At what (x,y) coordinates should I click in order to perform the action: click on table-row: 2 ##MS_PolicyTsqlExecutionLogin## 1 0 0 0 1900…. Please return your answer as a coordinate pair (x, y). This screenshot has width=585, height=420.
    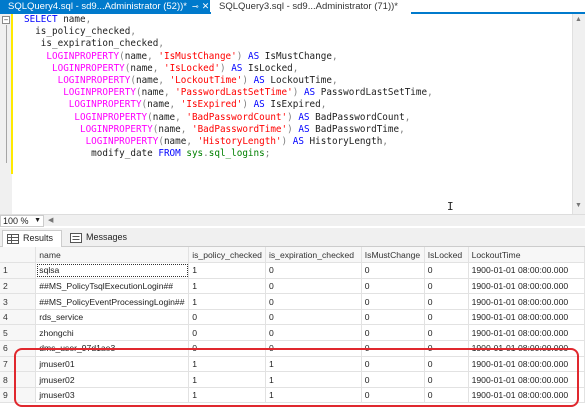
    Looking at the image, I should click on (292, 286).